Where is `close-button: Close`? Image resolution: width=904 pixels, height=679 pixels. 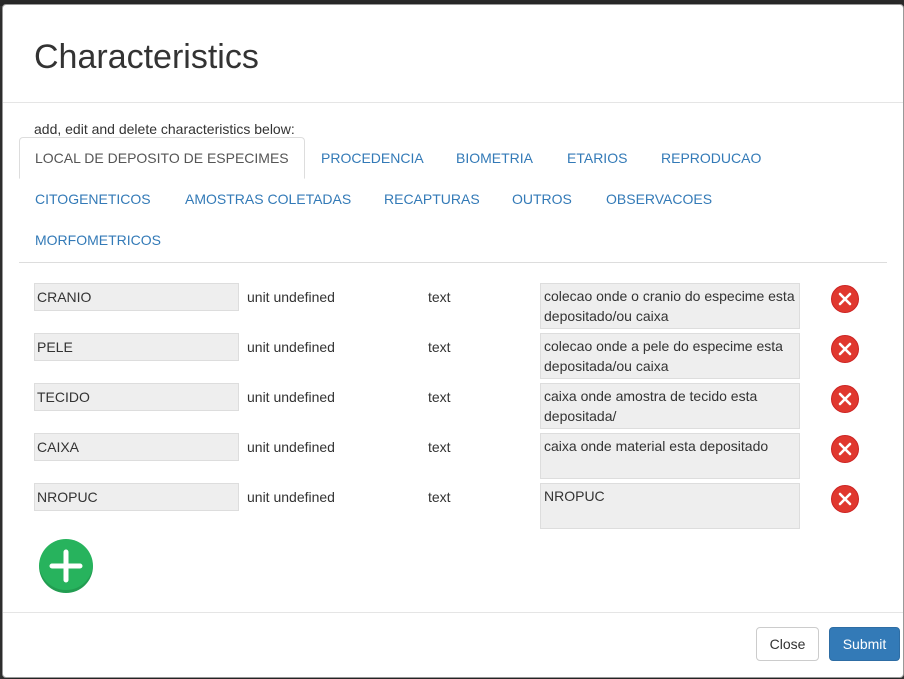 close-button: Close is located at coordinates (787, 644).